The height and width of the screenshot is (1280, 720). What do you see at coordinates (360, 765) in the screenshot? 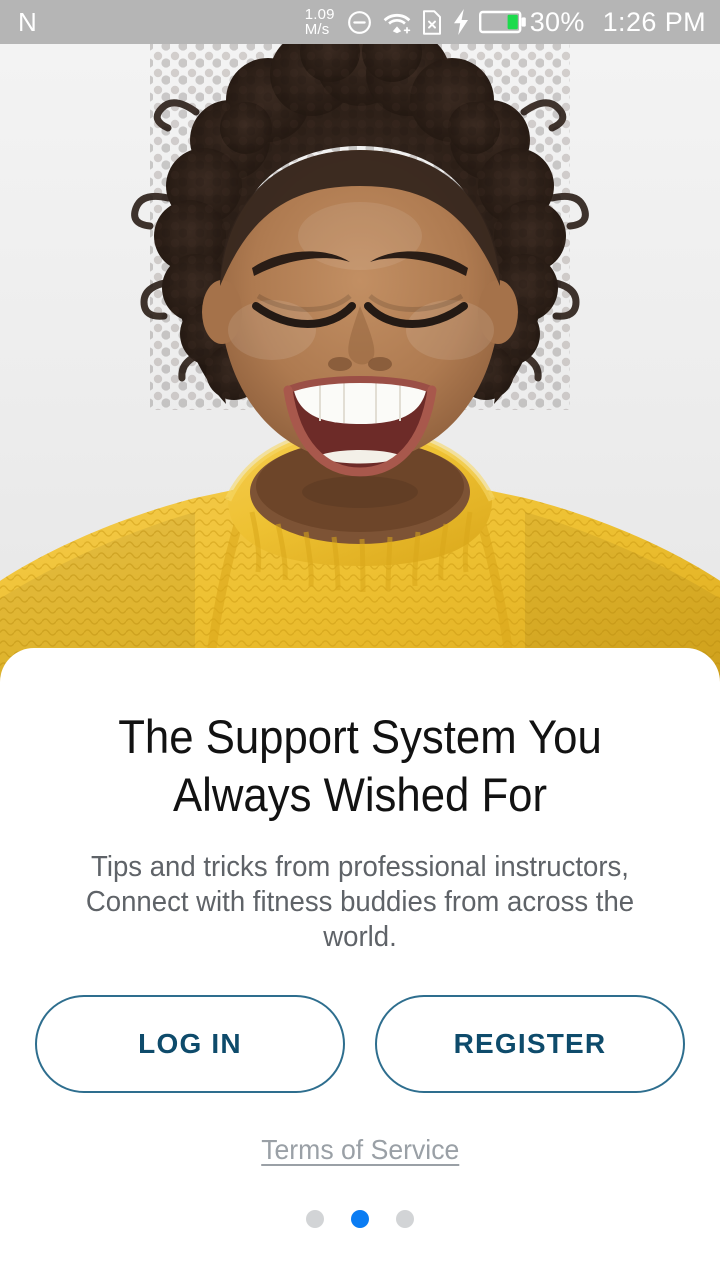
I see `page-title: The Support System You Always Wished For` at bounding box center [360, 765].